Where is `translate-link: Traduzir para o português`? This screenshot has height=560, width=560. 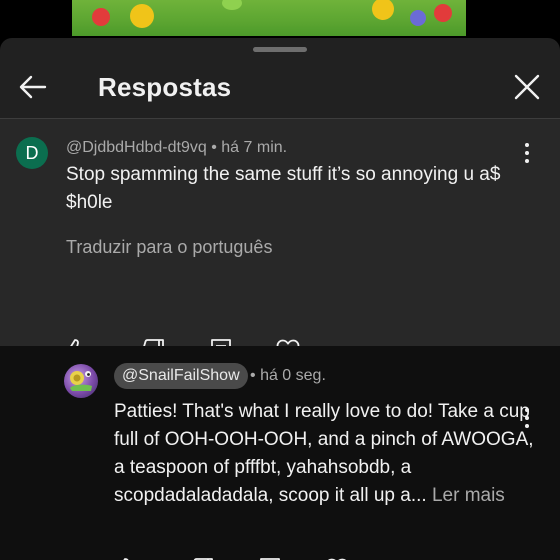 translate-link: Traduzir para o português is located at coordinates (169, 247).